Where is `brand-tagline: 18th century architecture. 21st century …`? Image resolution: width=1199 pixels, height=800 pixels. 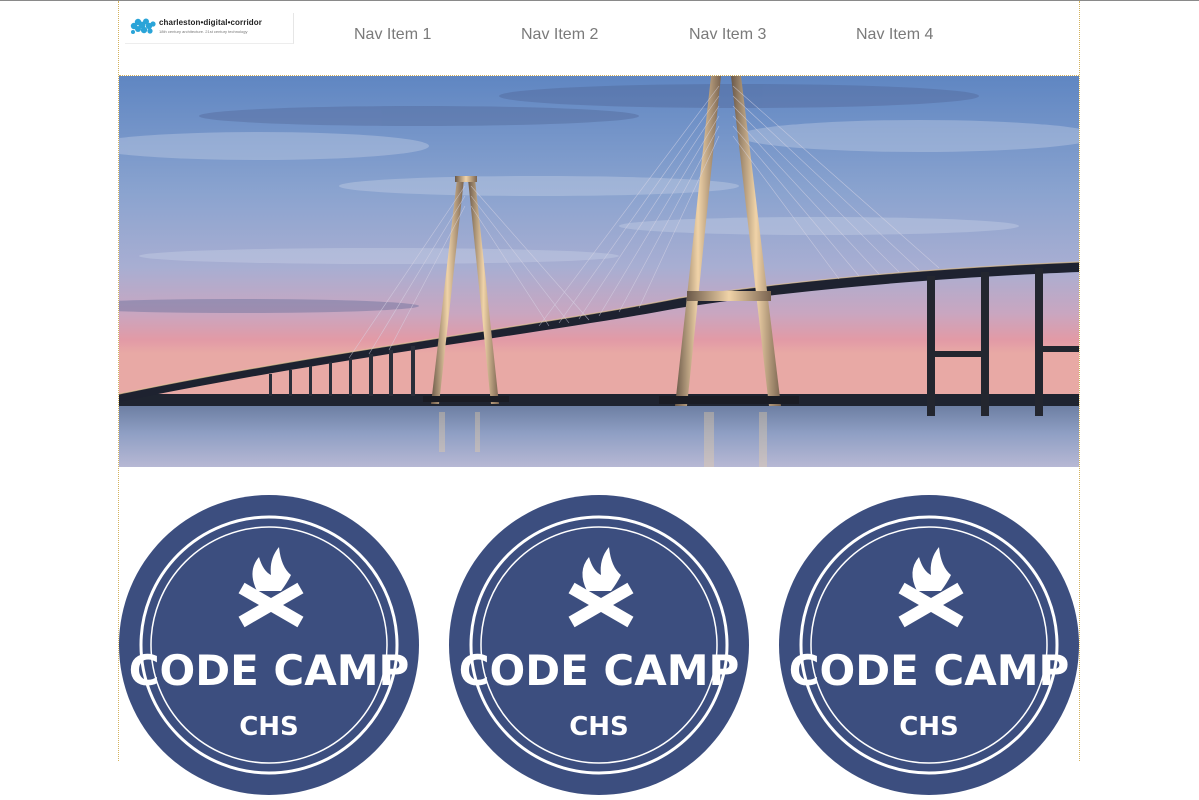
brand-tagline: 18th century architecture. 21st century … is located at coordinates (203, 31).